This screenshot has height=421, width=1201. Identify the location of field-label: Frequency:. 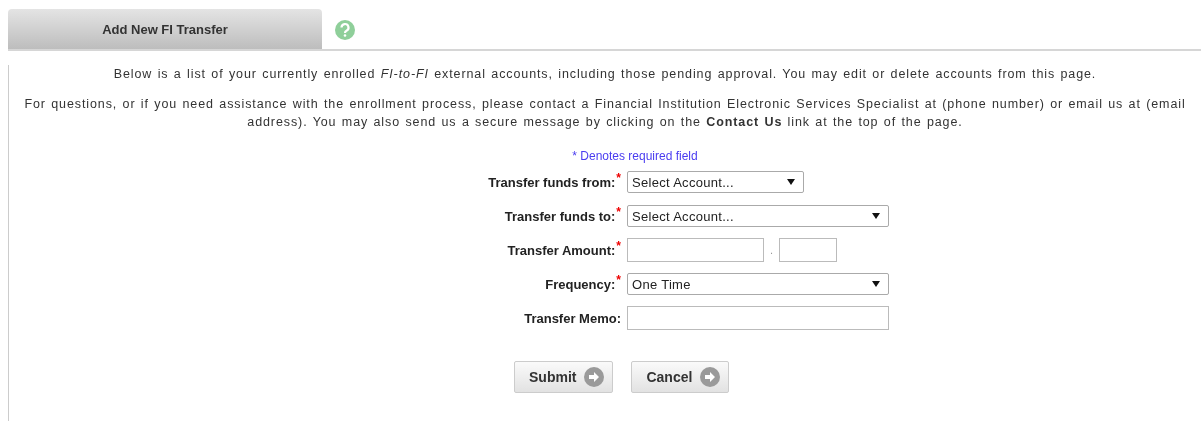
(580, 284).